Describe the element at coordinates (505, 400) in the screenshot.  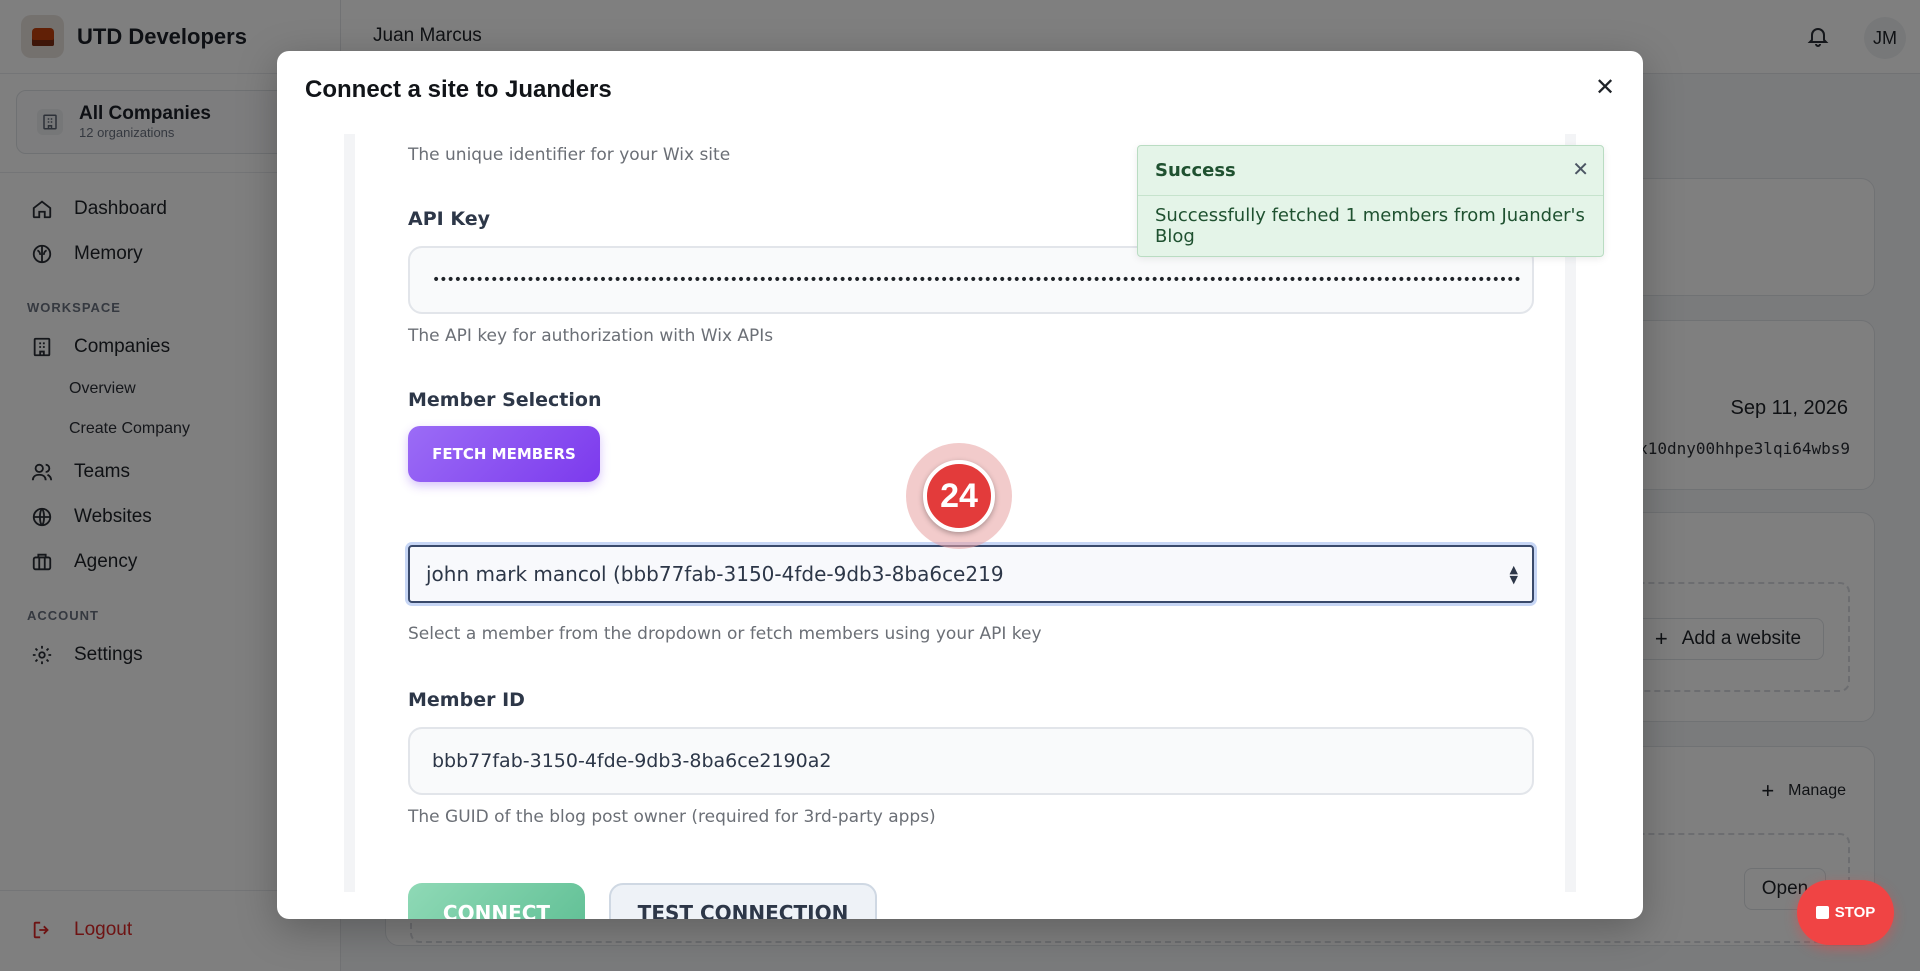
I see `member-selection-label: Member Selection` at that location.